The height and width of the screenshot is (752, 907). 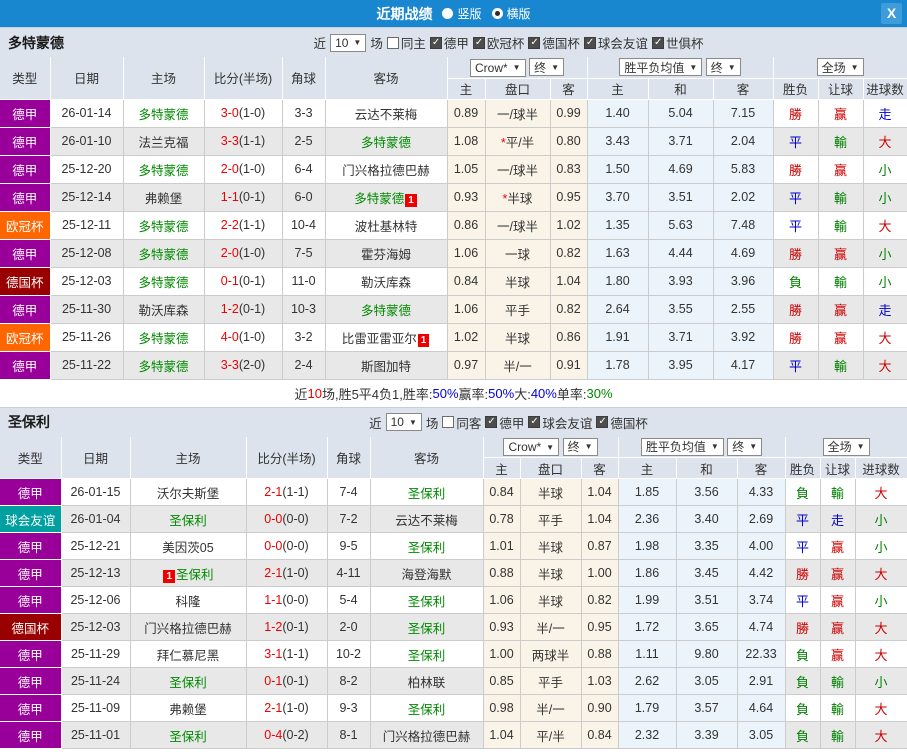 What do you see at coordinates (618, 89) in the screenshot?
I see `sub-column-header: 主` at bounding box center [618, 89].